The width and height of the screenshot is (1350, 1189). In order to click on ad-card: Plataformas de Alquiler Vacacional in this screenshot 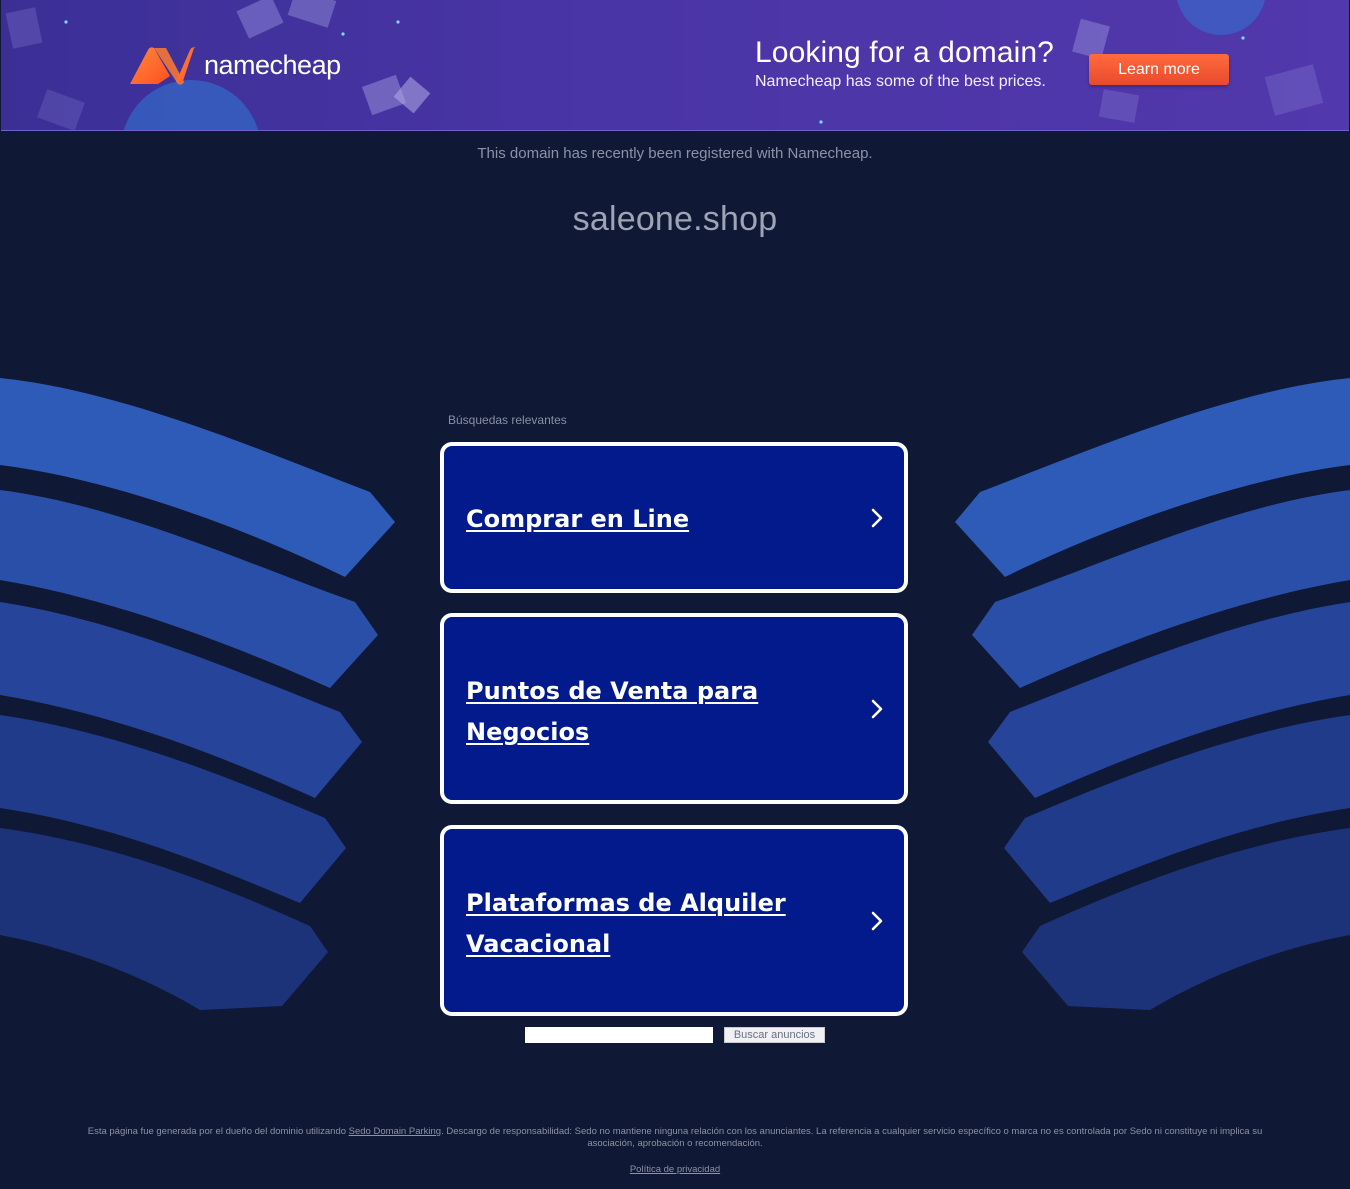, I will do `click(674, 920)`.